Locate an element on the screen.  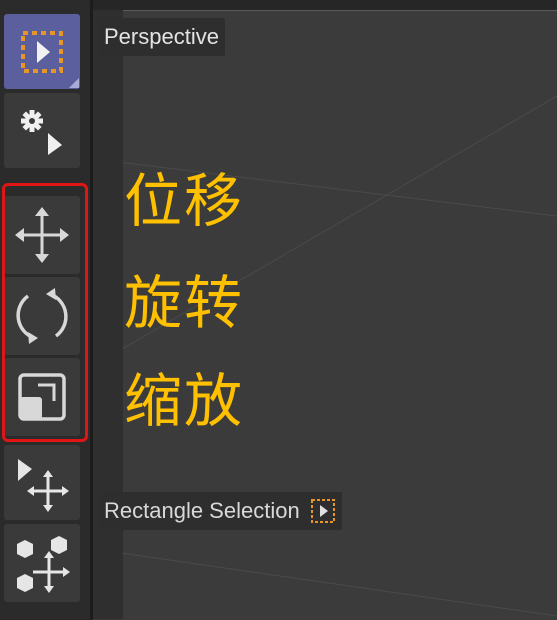
gear-cursor-icon is located at coordinates (41, 132).